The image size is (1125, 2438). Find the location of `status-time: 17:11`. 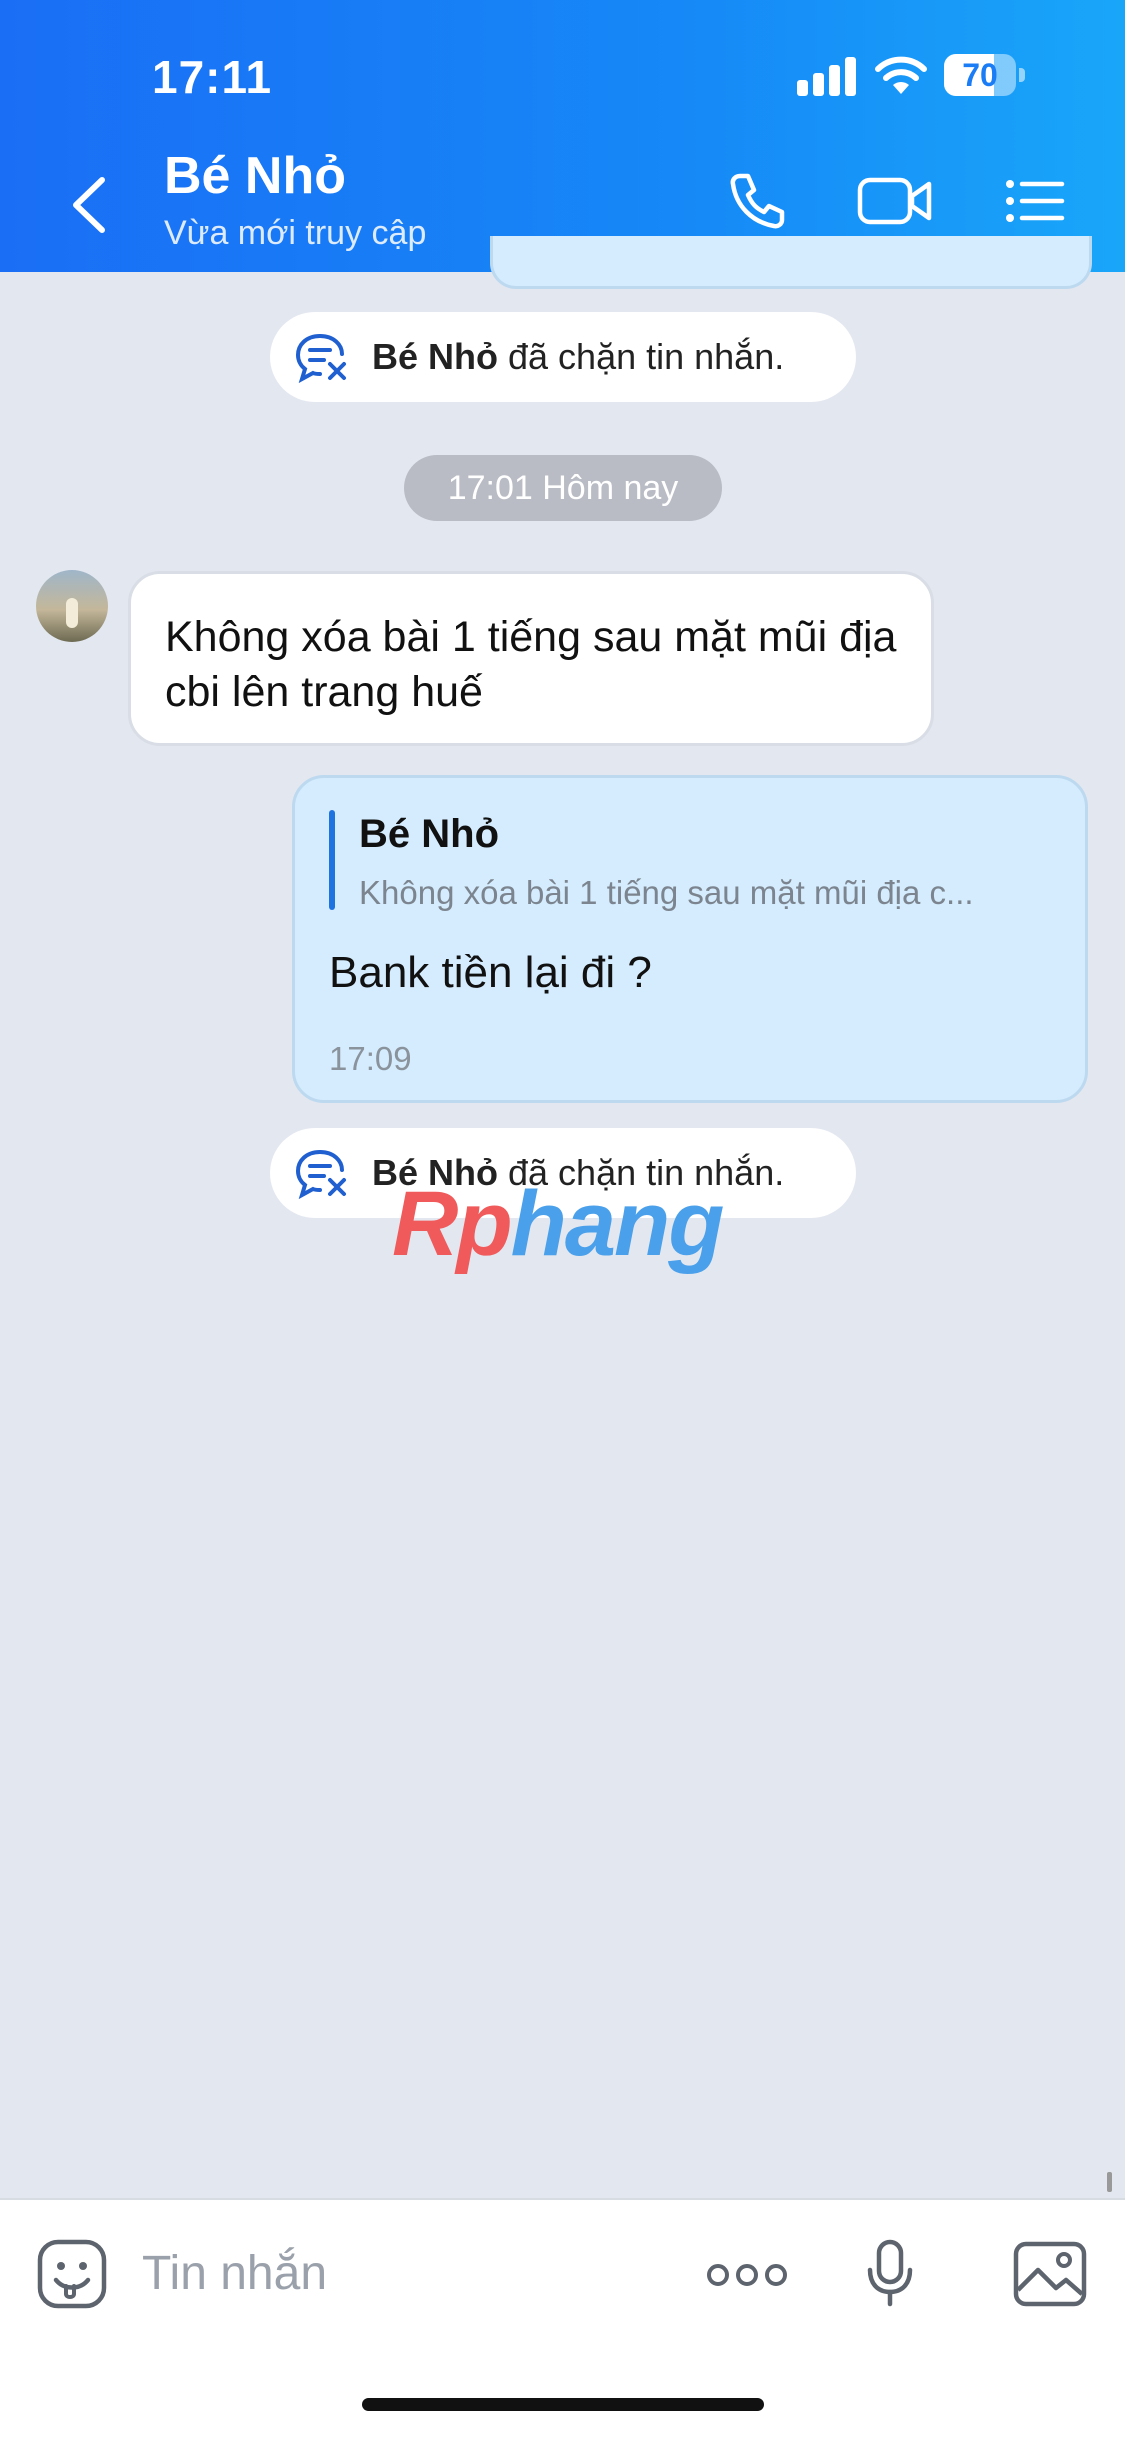

status-time: 17:11 is located at coordinates (212, 77).